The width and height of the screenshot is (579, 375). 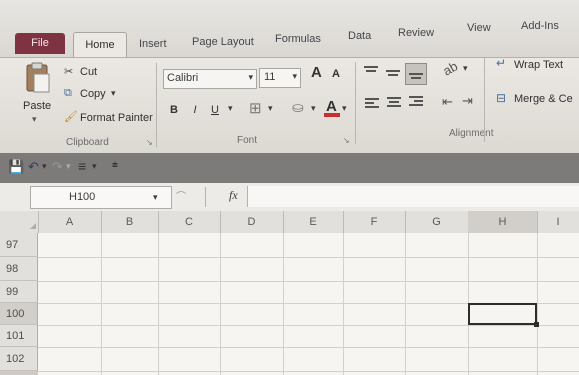 I want to click on name-box-dropdown-icon: ▾, so click(x=155, y=197).